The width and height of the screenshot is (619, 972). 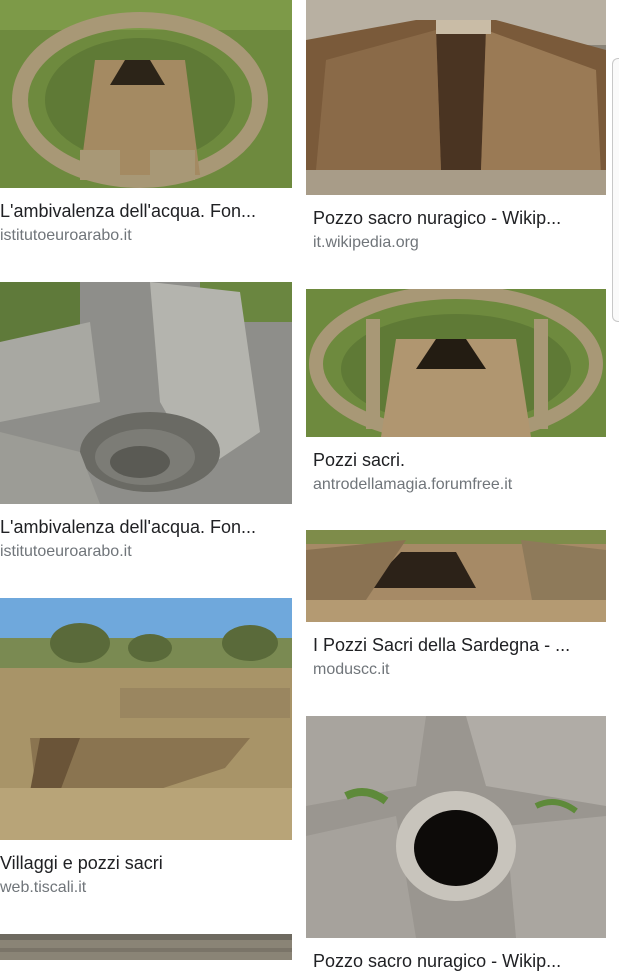 What do you see at coordinates (43, 887) in the screenshot?
I see `result-source: web.tiscali.it` at bounding box center [43, 887].